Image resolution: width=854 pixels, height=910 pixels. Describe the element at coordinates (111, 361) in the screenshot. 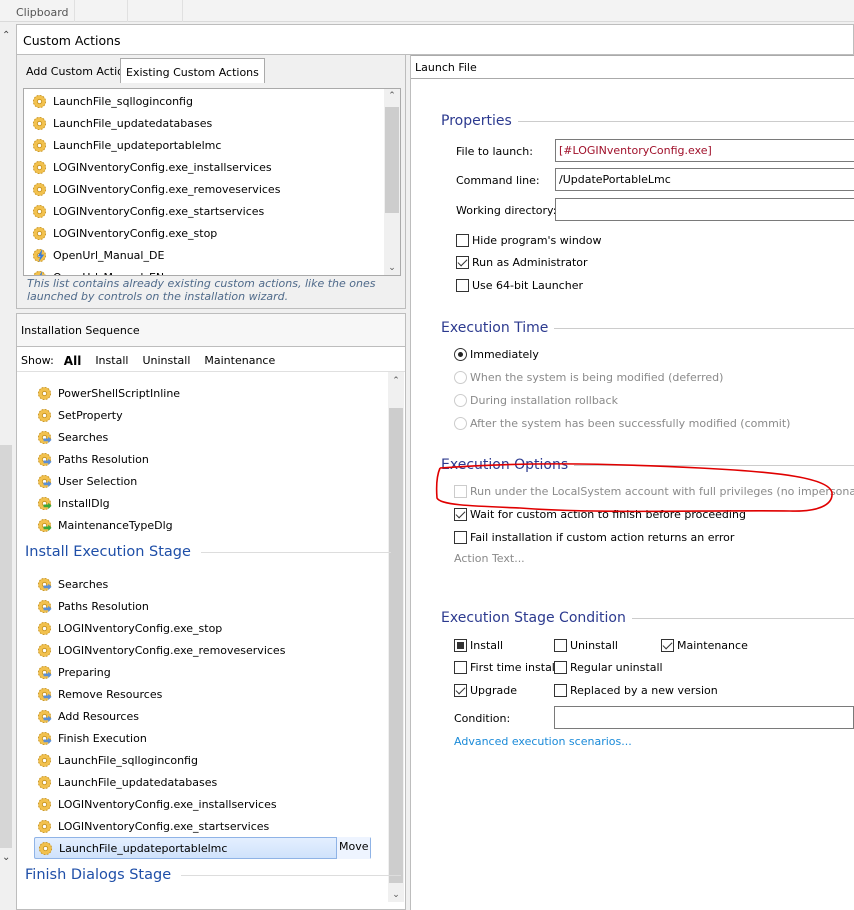

I see `filter-install: Install` at that location.